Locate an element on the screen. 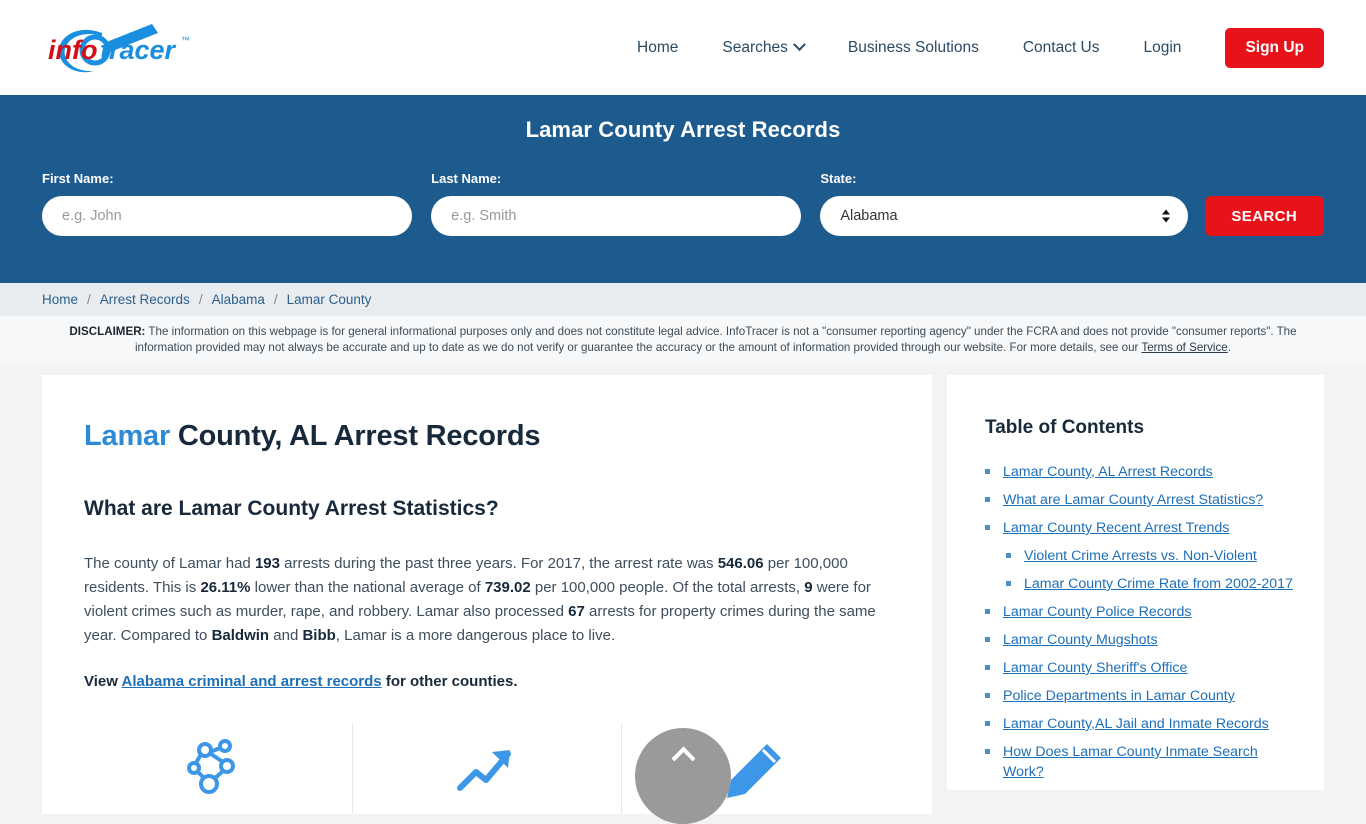 This screenshot has width=1366, height=824. toc-link: Lamar County, AL Arrest Records is located at coordinates (1108, 472).